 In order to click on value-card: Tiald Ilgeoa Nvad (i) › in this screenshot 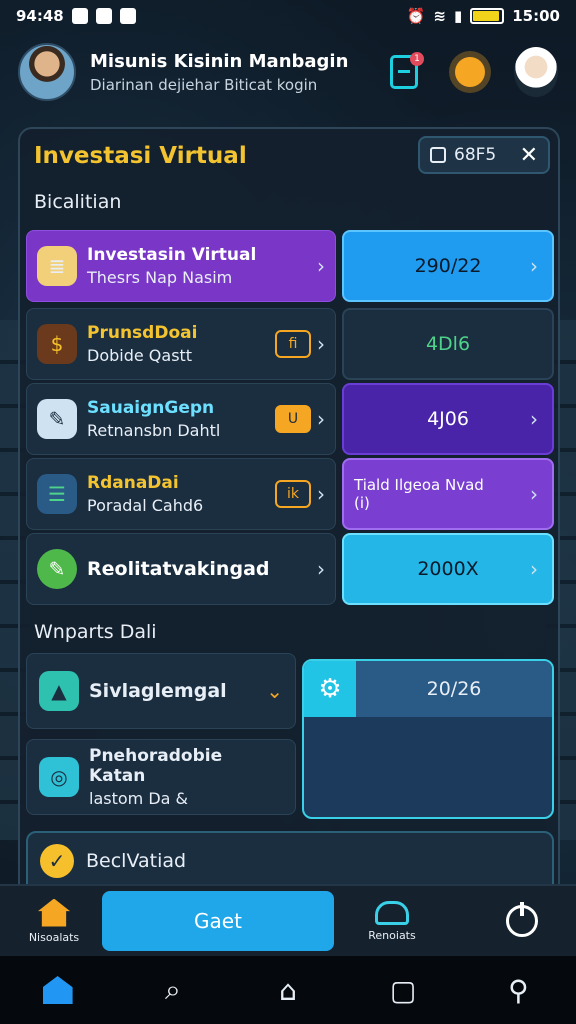, I will do `click(448, 494)`.